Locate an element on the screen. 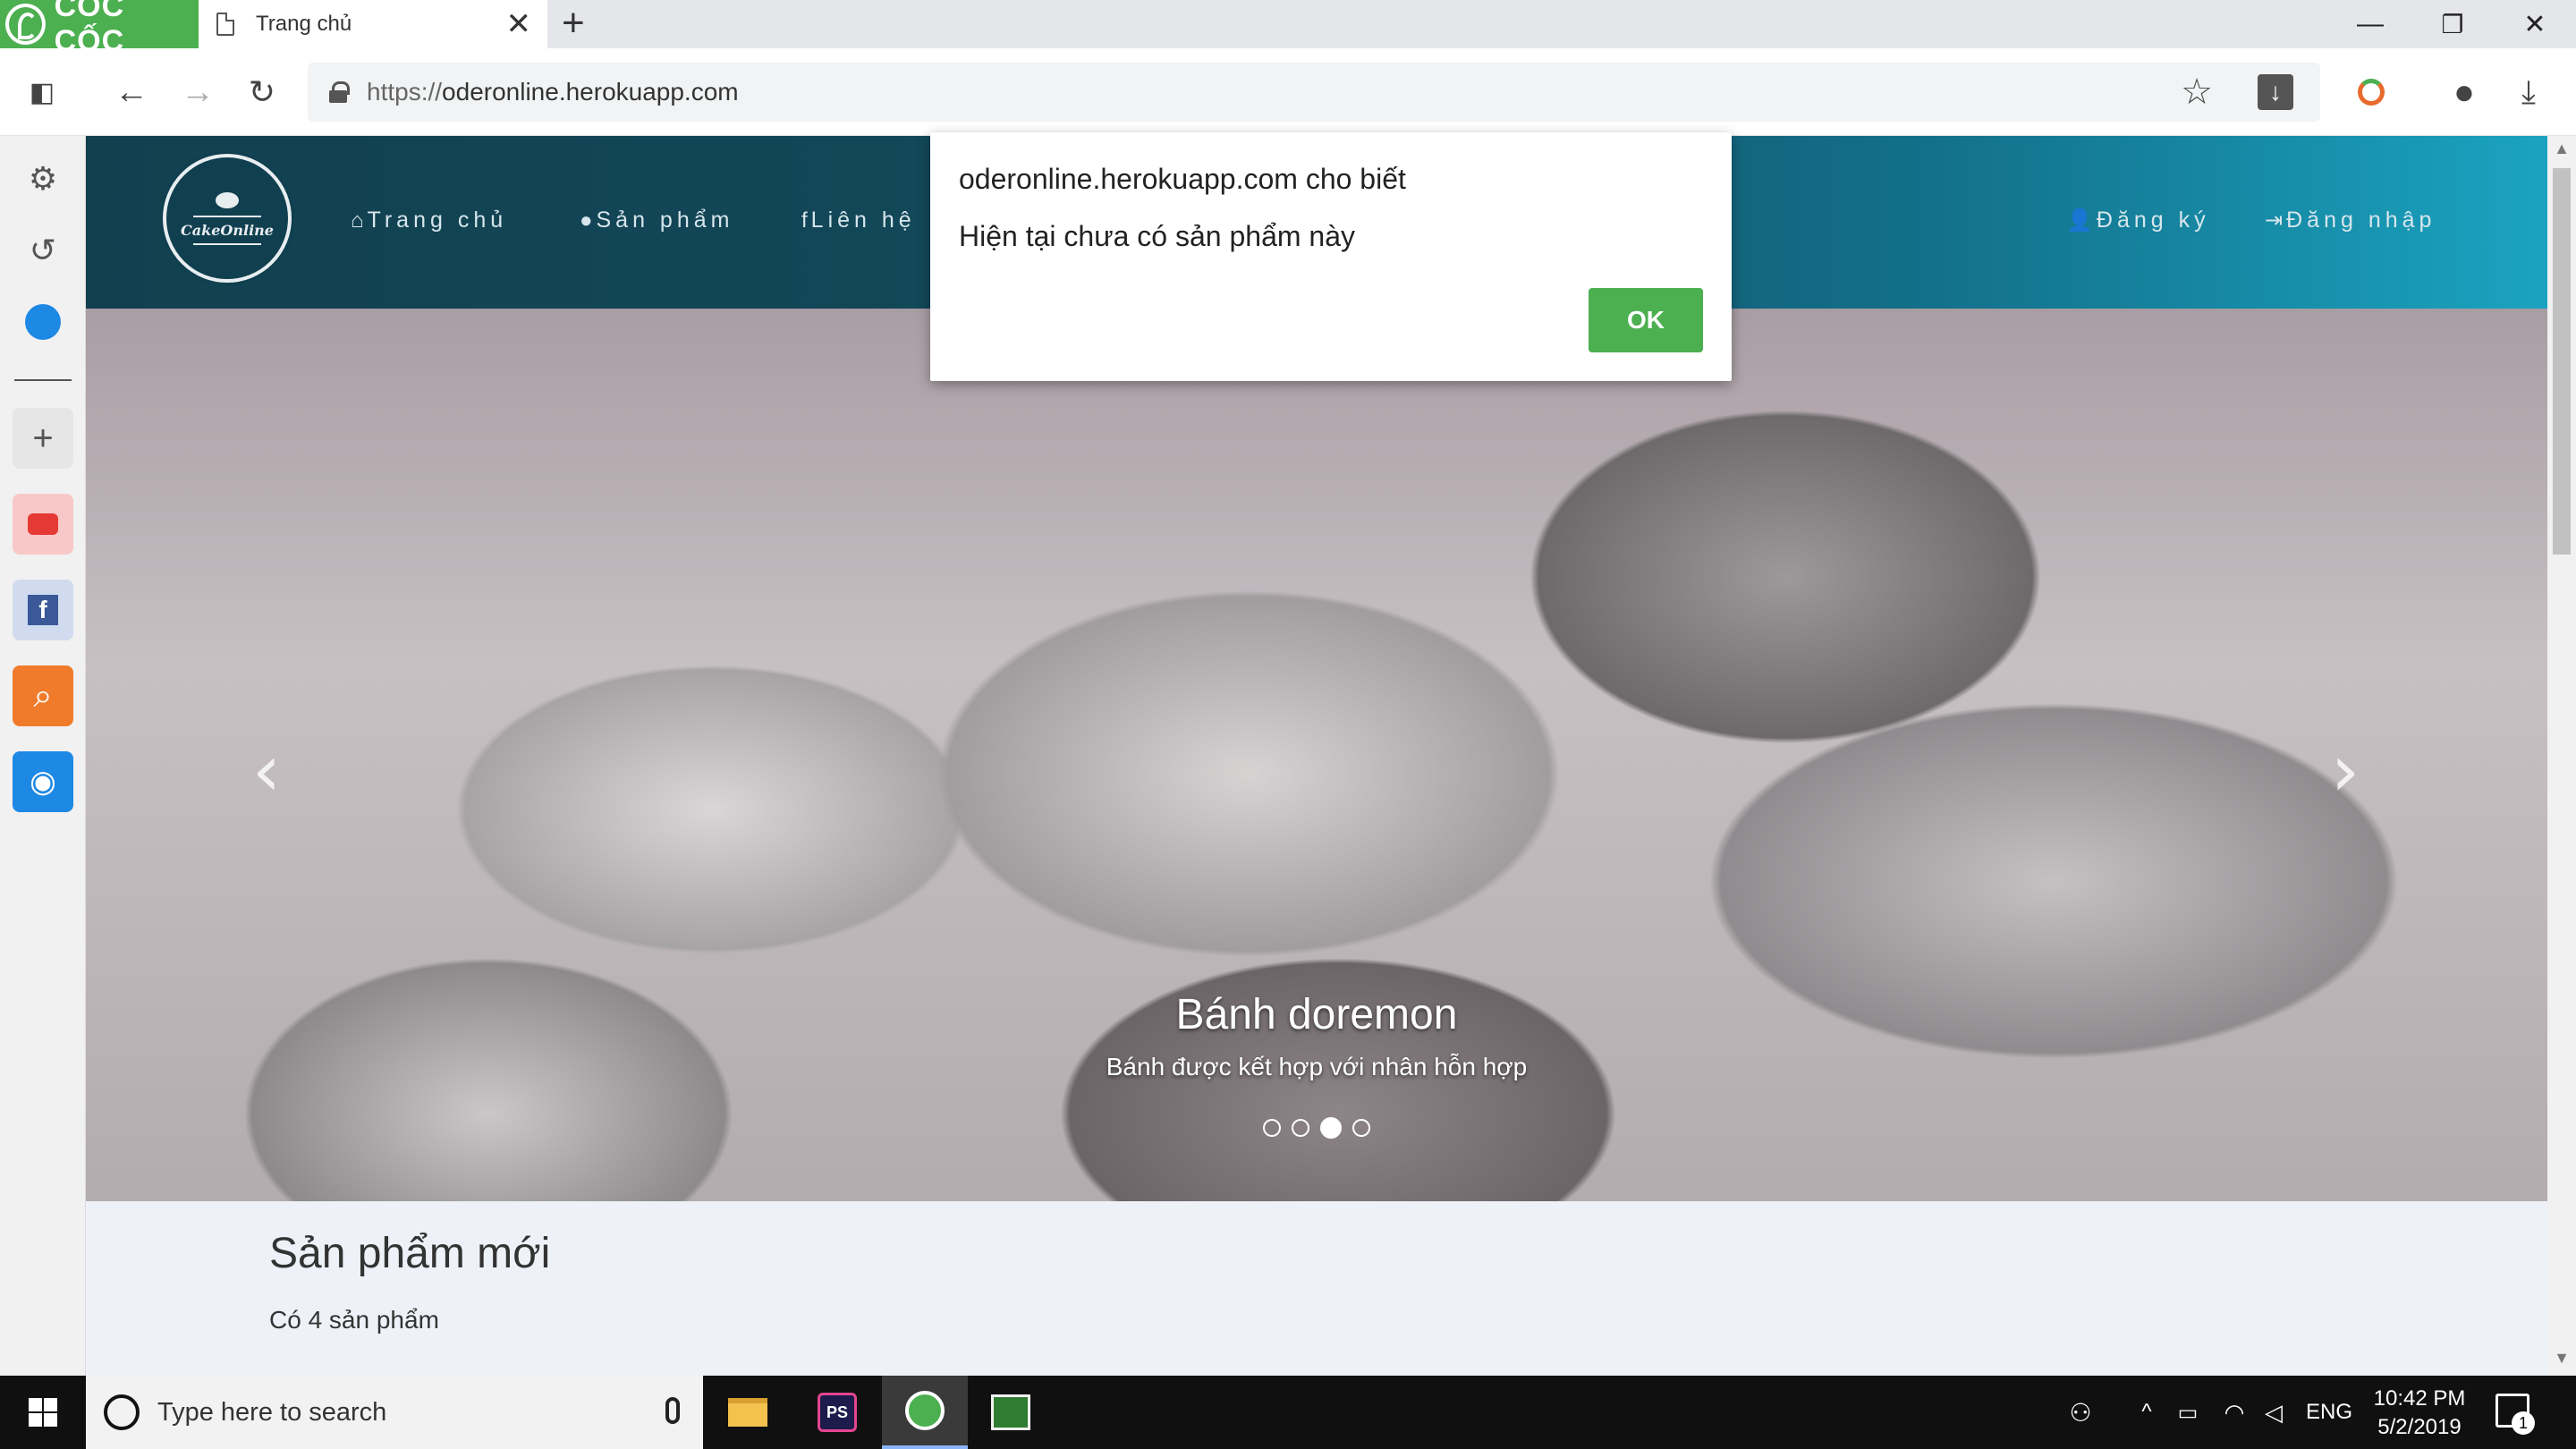 The image size is (2576, 1449). nav-contact: f Liên hệ is located at coordinates (858, 220).